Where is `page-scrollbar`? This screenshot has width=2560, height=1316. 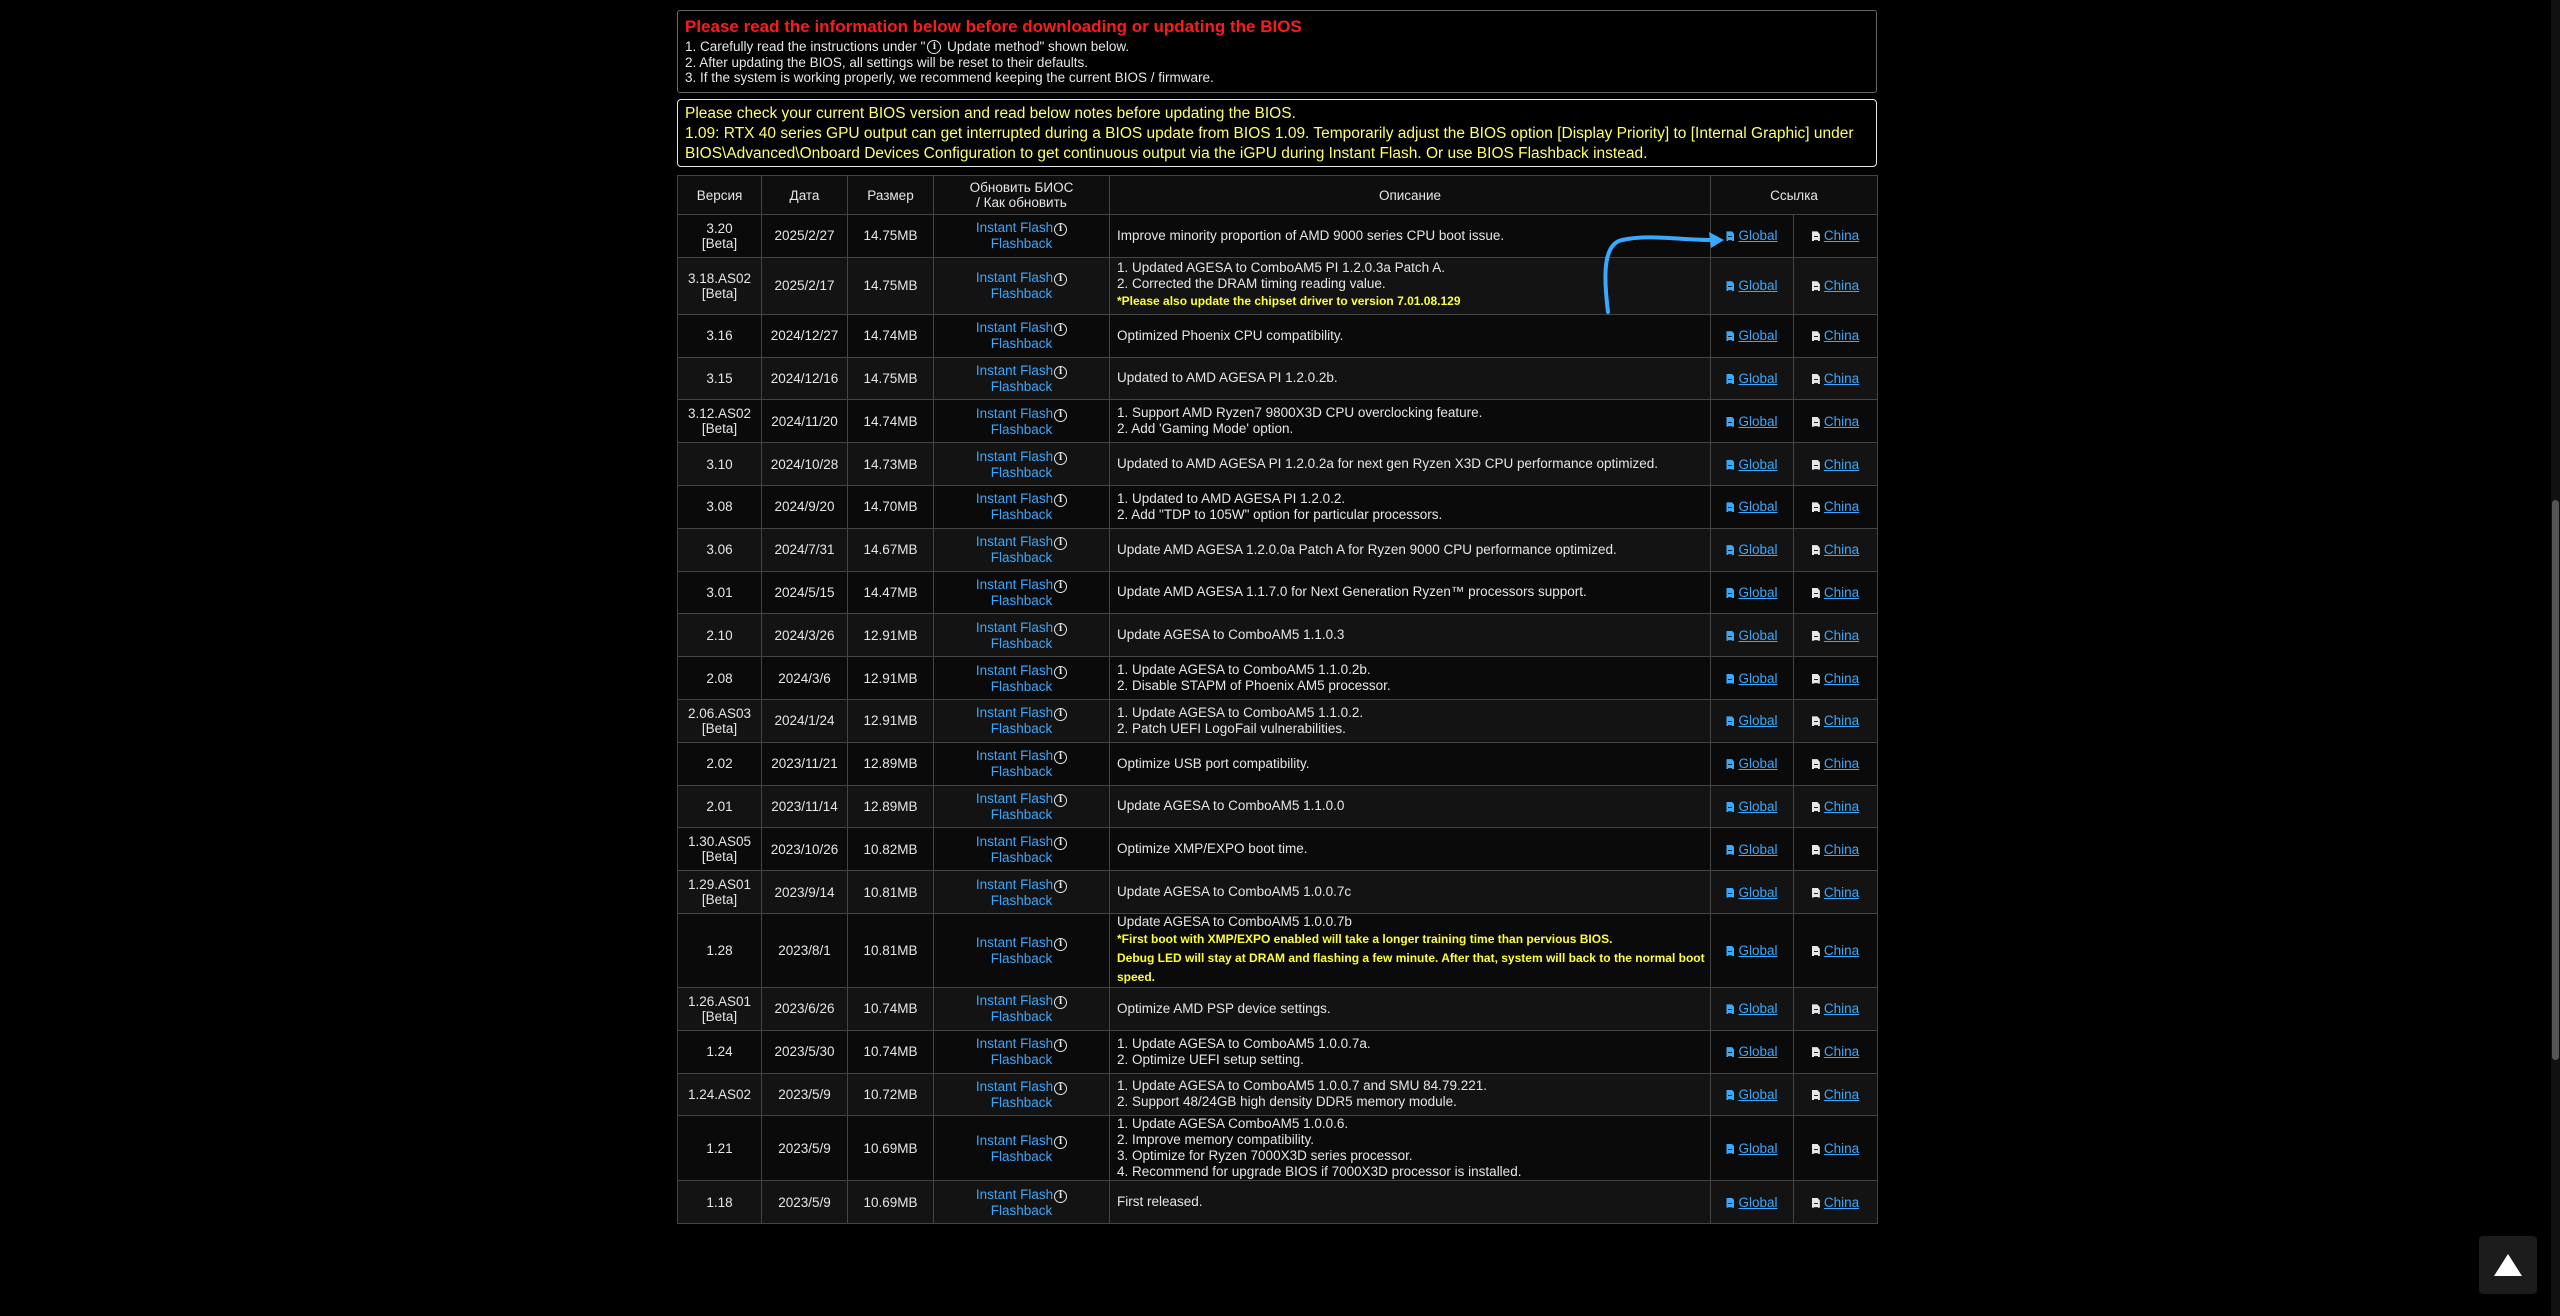
page-scrollbar is located at coordinates (2555, 658).